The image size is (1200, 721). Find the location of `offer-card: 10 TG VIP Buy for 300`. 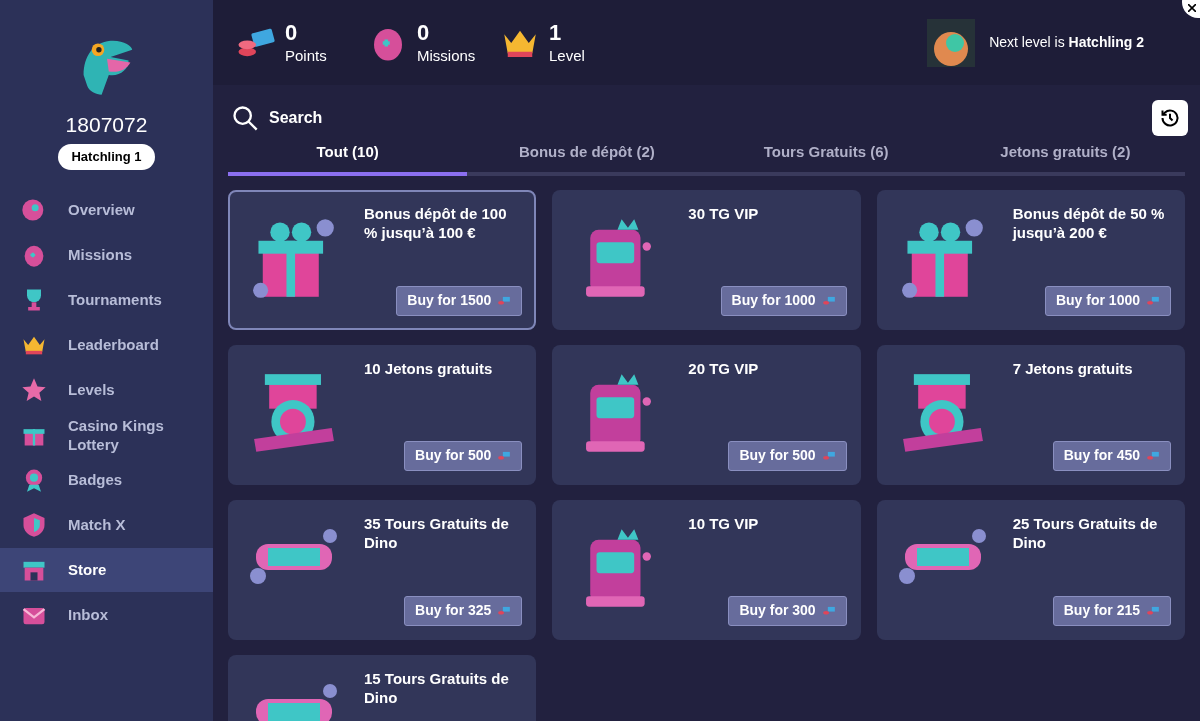

offer-card: 10 TG VIP Buy for 300 is located at coordinates (706, 569).